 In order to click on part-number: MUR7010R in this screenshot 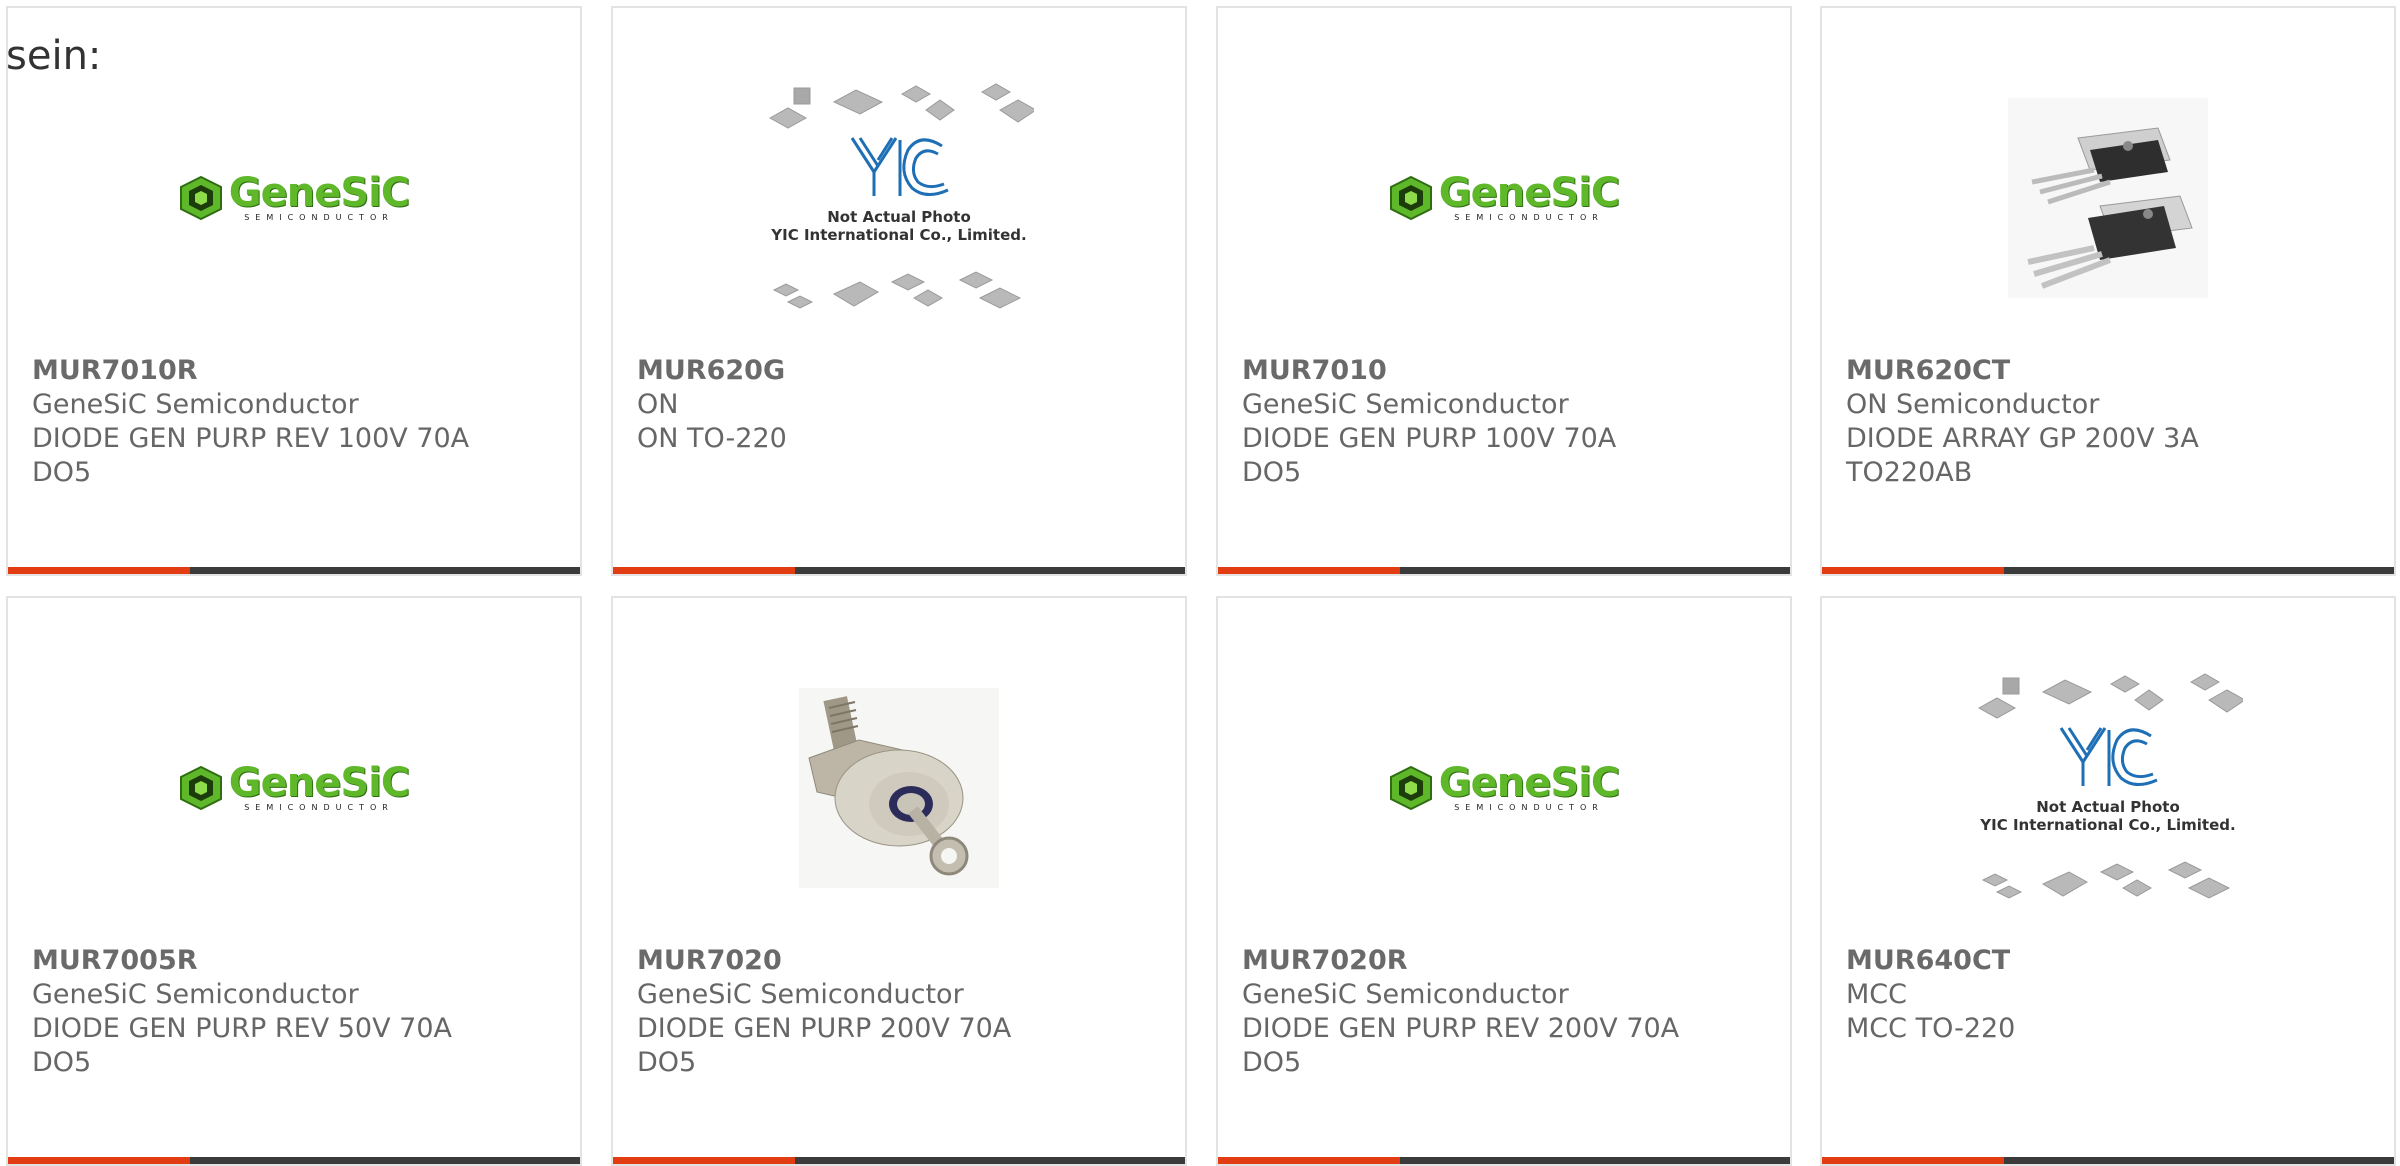, I will do `click(252, 371)`.